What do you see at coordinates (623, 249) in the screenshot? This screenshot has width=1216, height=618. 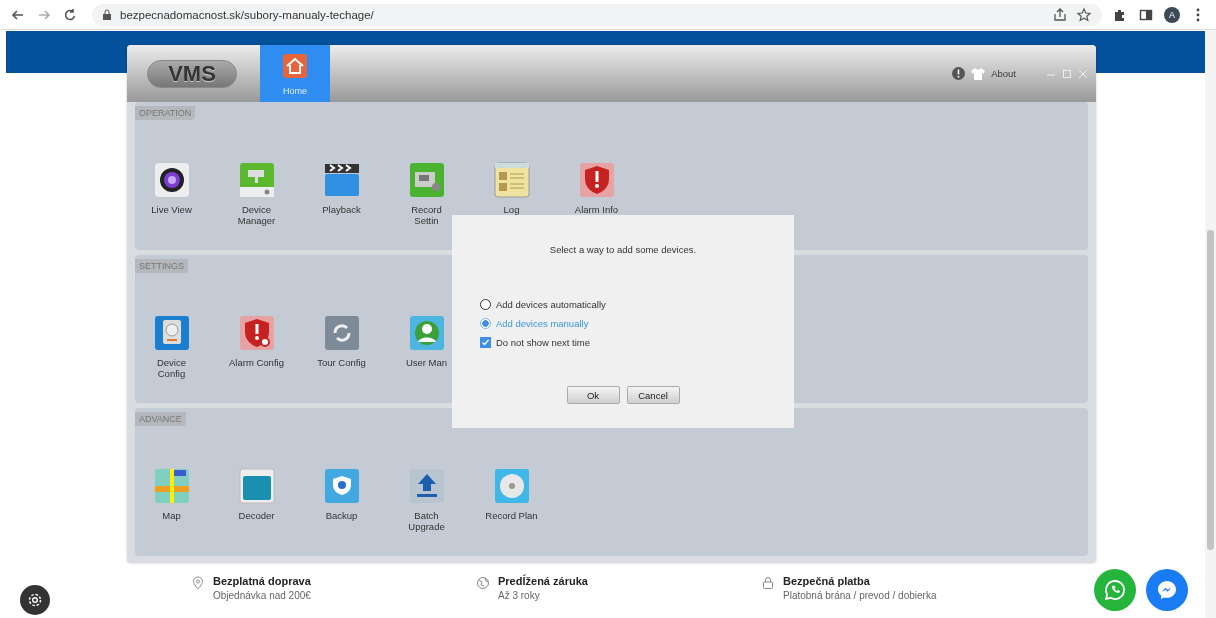 I see `dialog-message: Select a way to add some devices.` at bounding box center [623, 249].